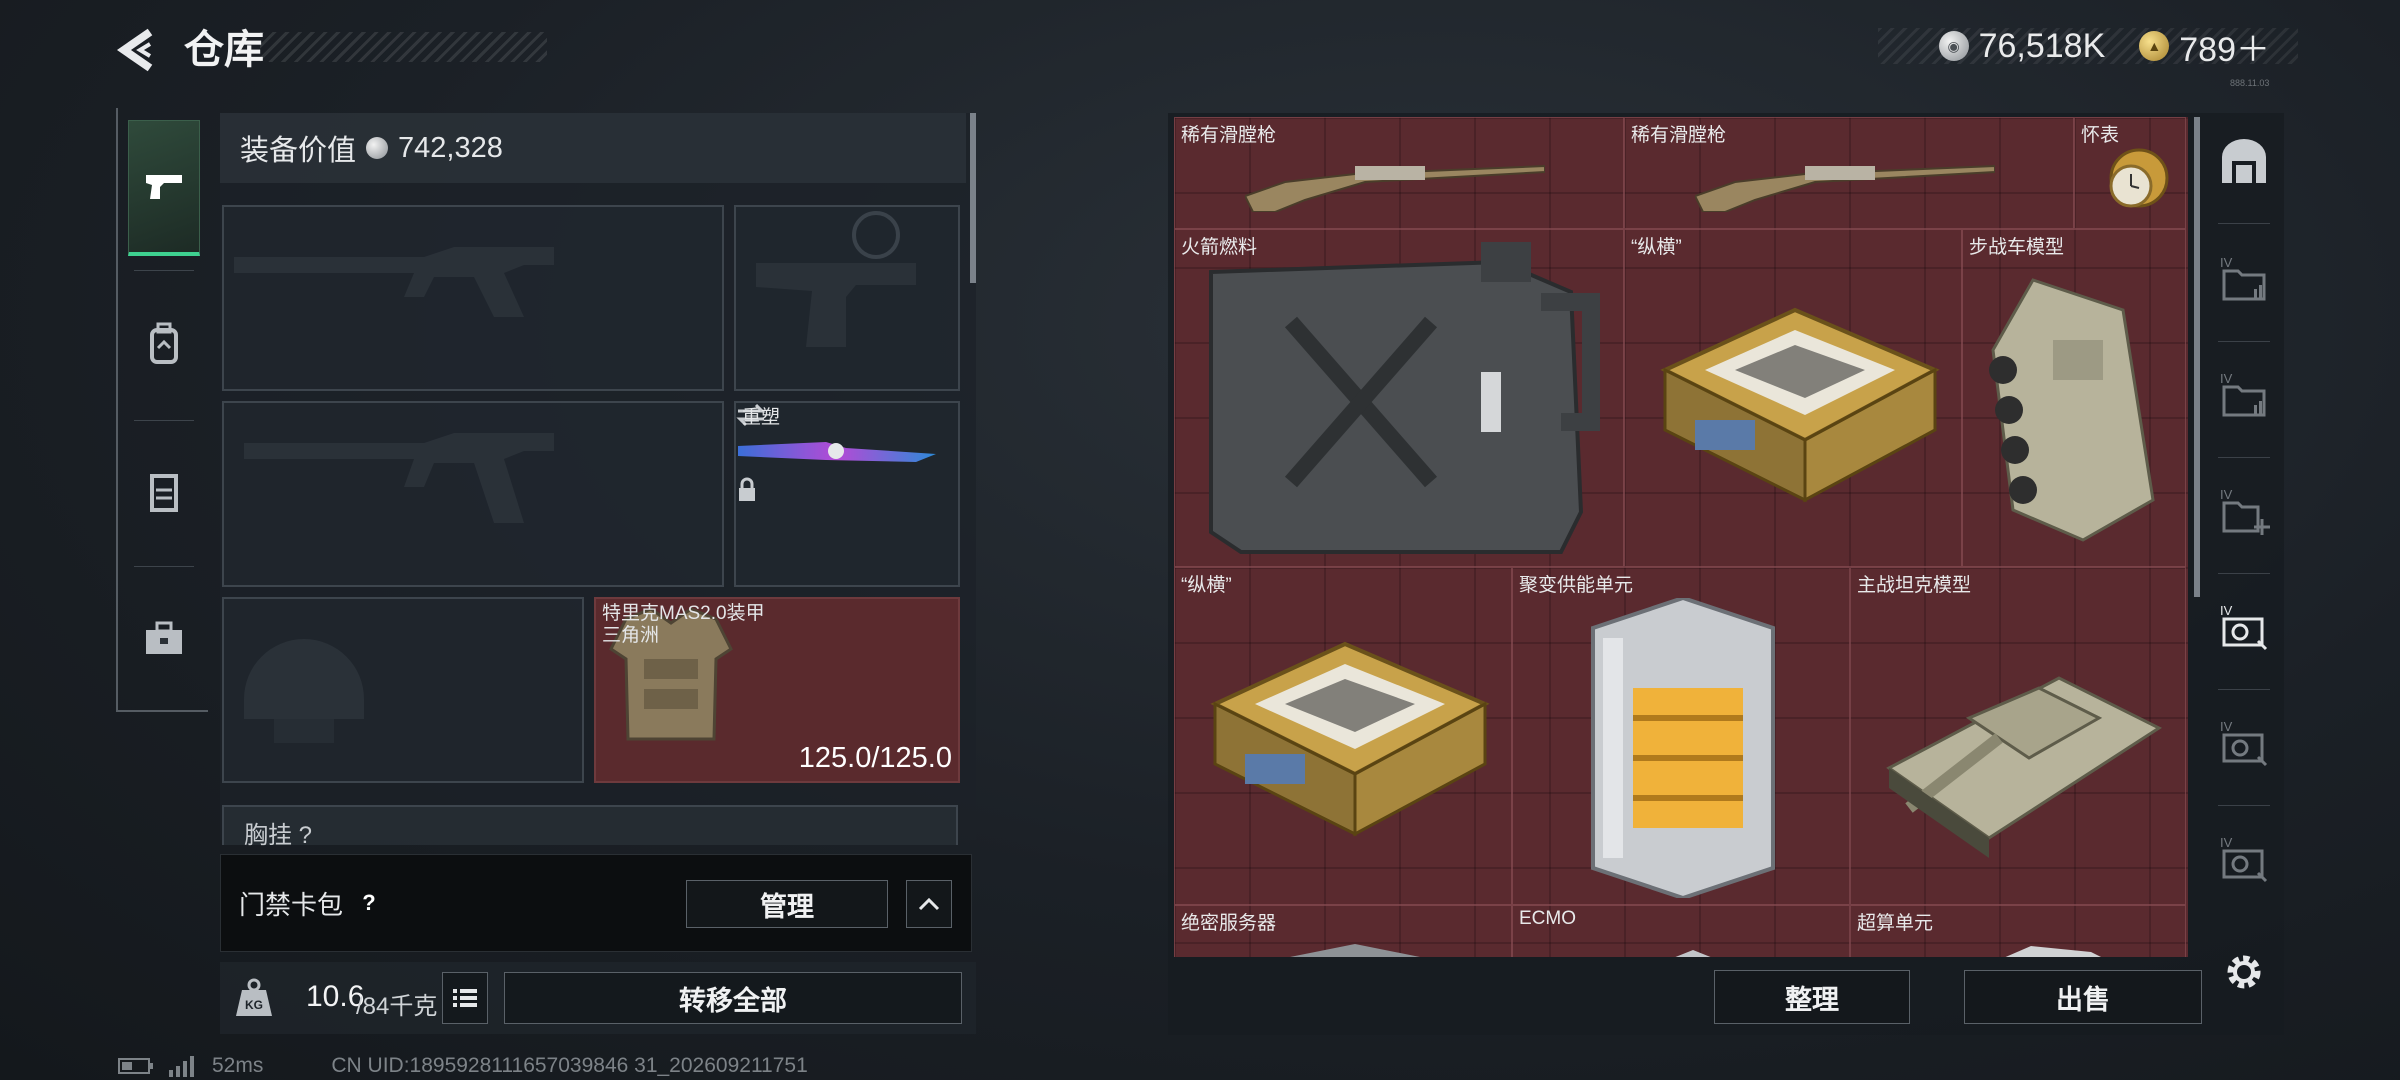  I want to click on stash-scrollbar, so click(2197, 357).